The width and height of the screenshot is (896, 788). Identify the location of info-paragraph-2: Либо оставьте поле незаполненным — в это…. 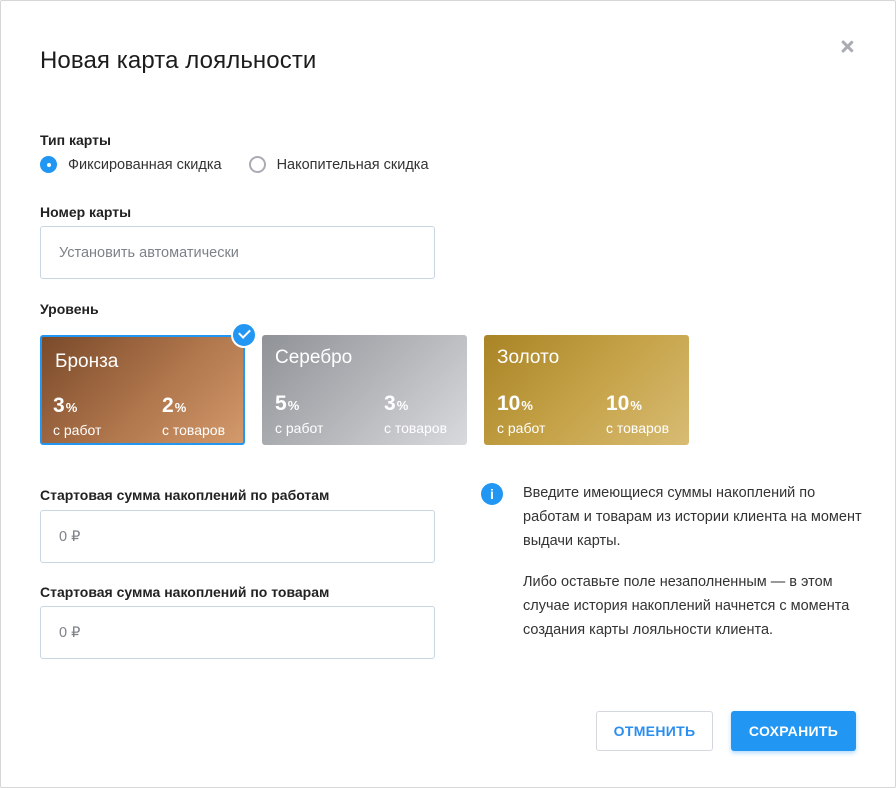
(686, 606).